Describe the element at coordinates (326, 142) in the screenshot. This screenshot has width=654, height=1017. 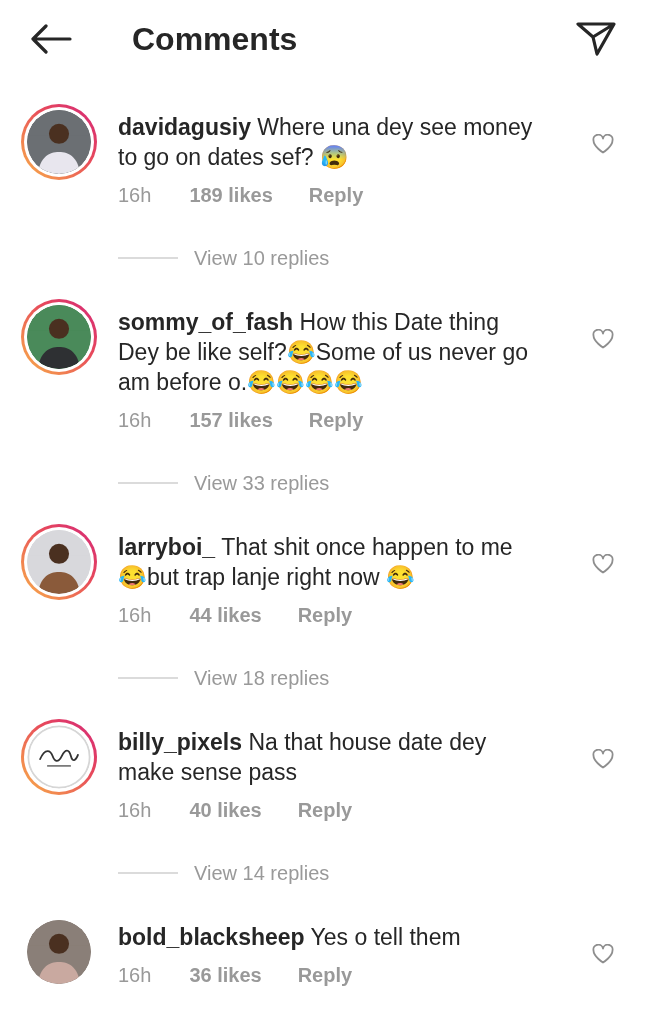
I see `comment-text: davidagusiy Where una dey see money to go on dates sef? 😰` at that location.